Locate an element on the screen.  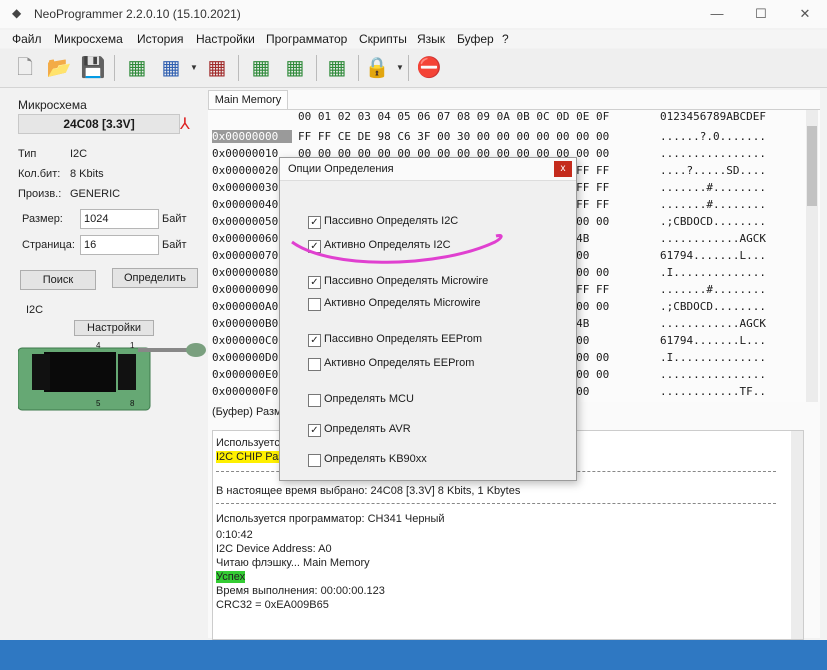
chip-name: 24C08 [3.3V] is located at coordinates (99, 124).